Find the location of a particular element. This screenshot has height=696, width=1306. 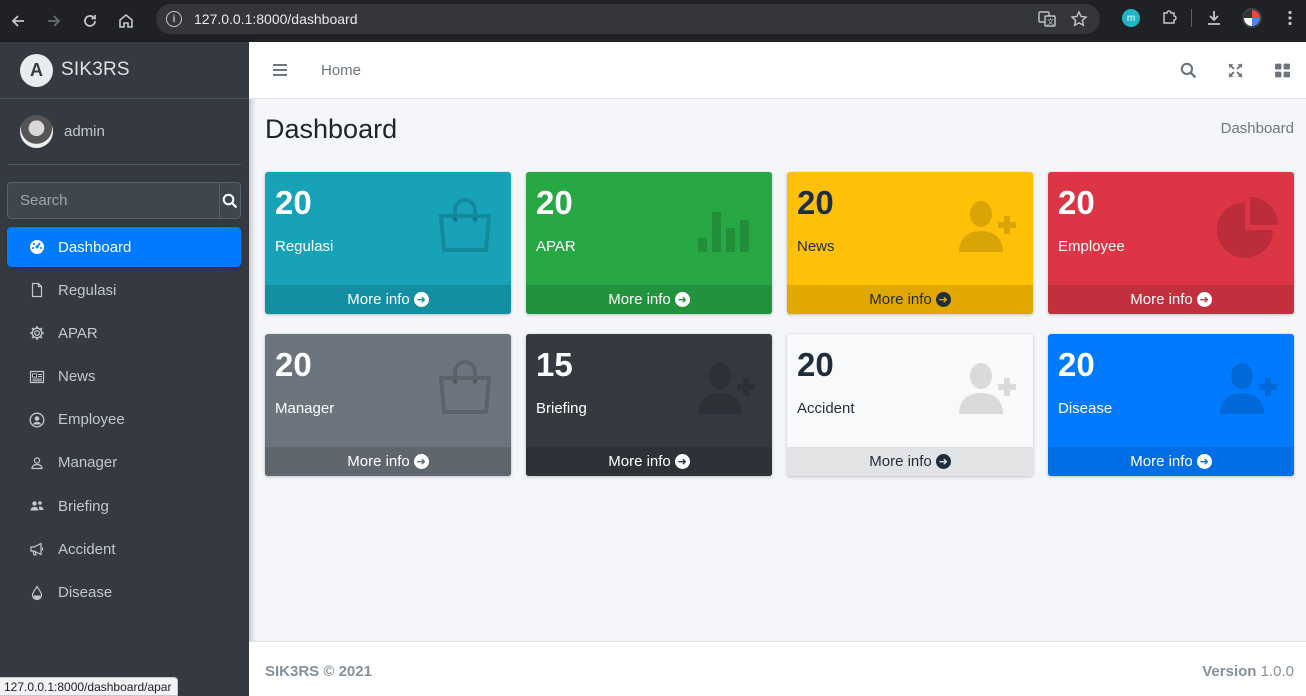

page-title: Dashboard is located at coordinates (331, 129).